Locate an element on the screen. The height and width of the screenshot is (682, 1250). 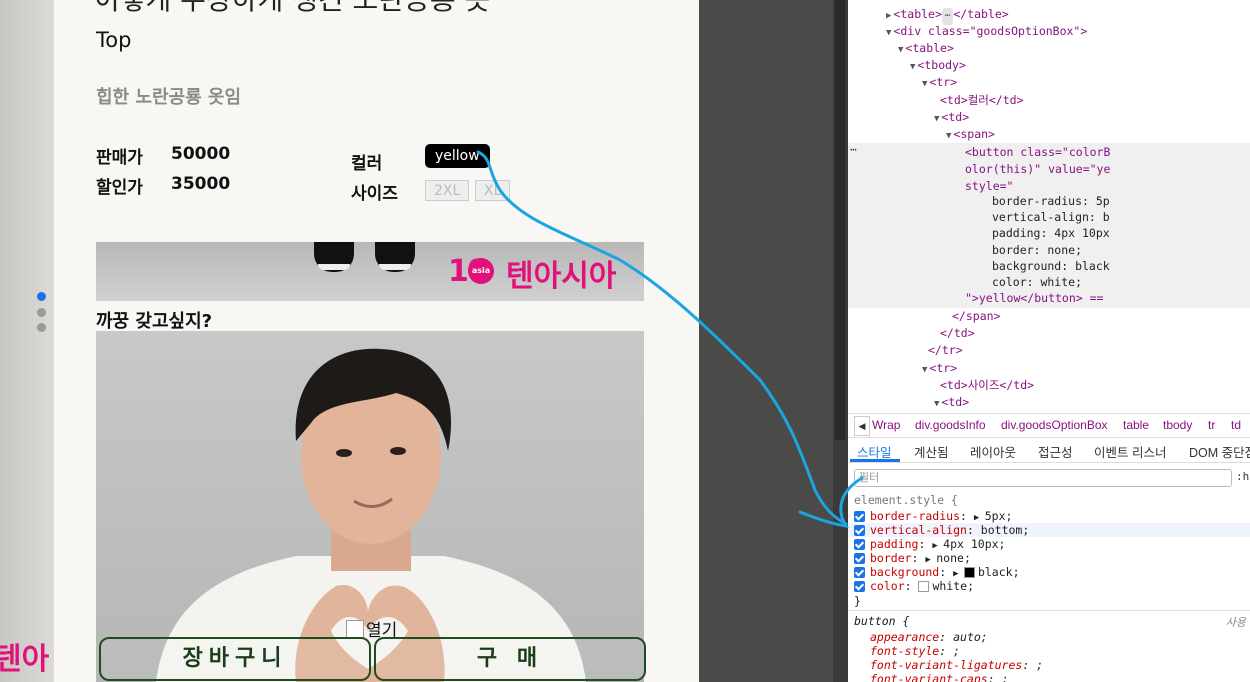
breadcrumb-item: td is located at coordinates (1236, 425).